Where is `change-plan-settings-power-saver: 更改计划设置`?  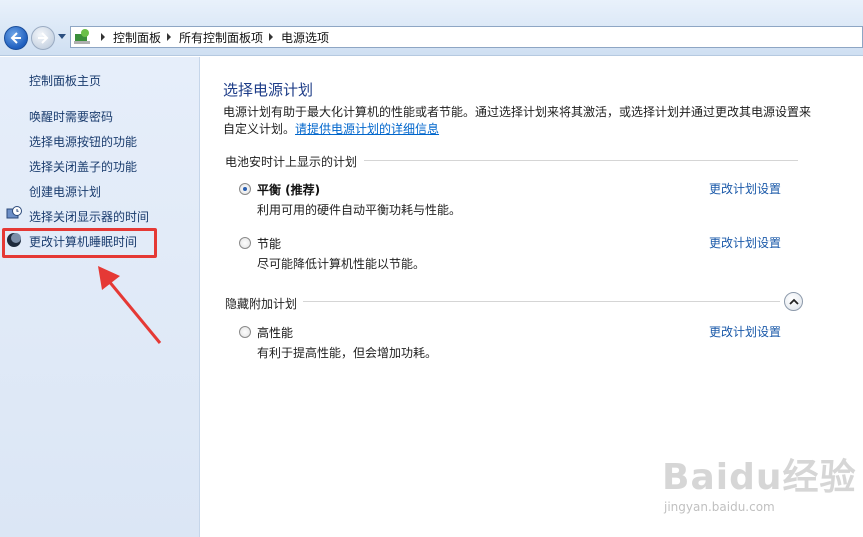
change-plan-settings-power-saver: 更改计划设置 is located at coordinates (745, 242).